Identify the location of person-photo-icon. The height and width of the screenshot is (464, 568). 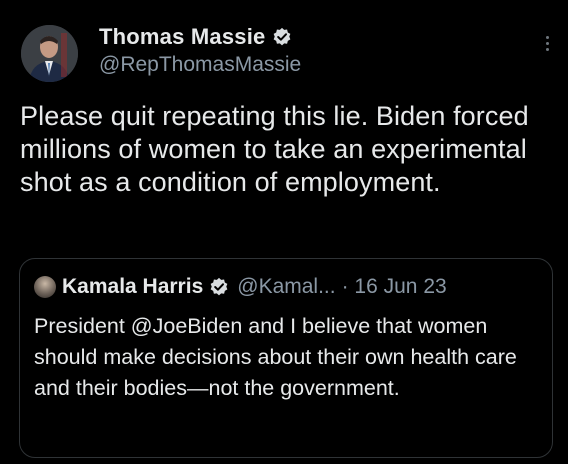
(49, 53).